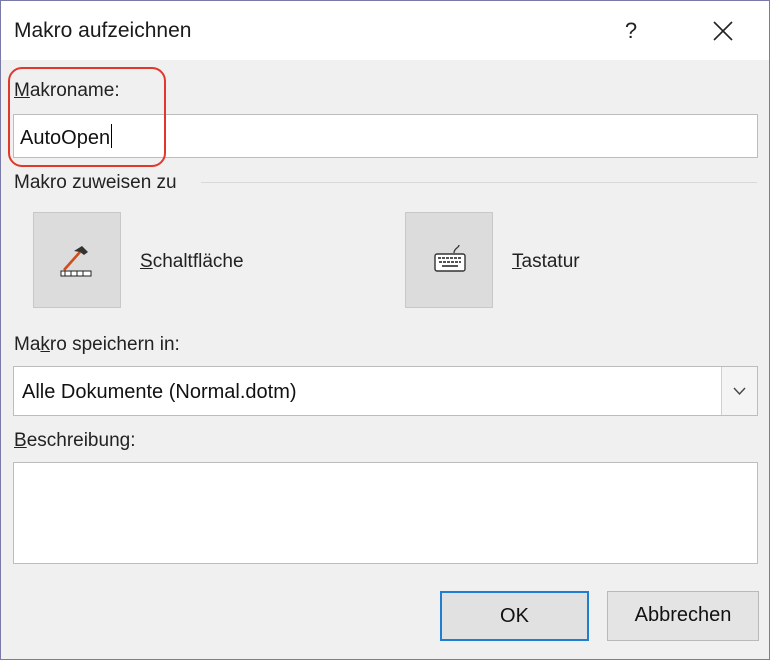 This screenshot has width=770, height=660. What do you see at coordinates (385, 30) in the screenshot?
I see `title-bar: Makro aufzeichnen ?` at bounding box center [385, 30].